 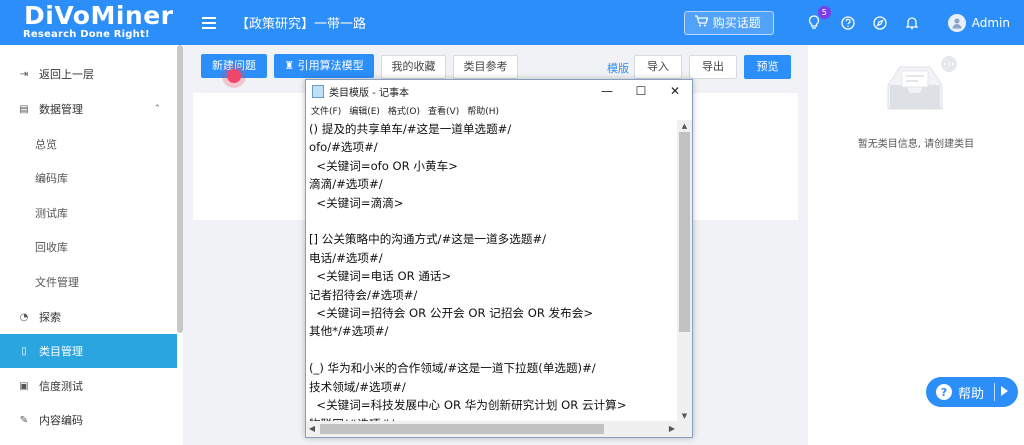 What do you see at coordinates (364, 110) in the screenshot?
I see `menu-edit: 编辑(E)` at bounding box center [364, 110].